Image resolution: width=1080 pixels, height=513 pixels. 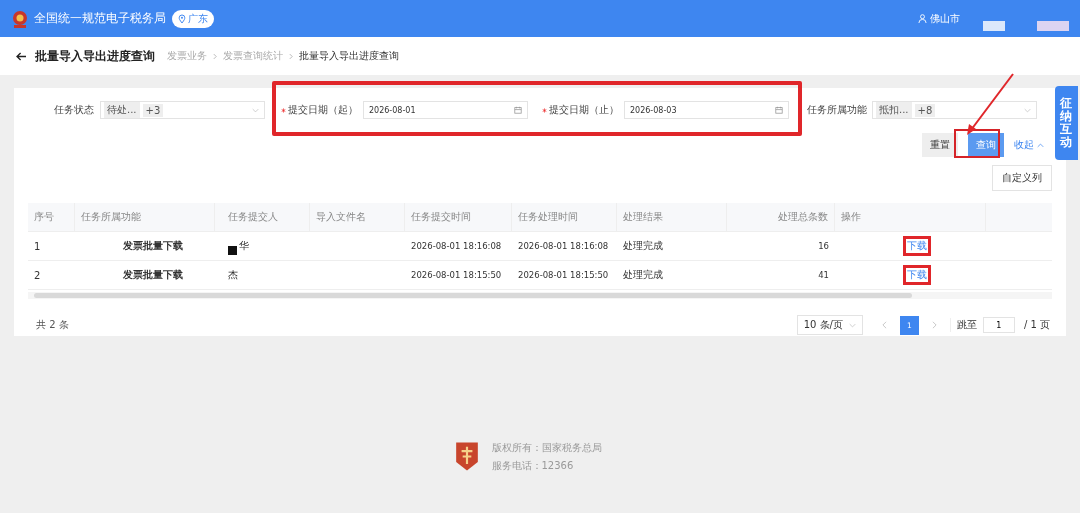 What do you see at coordinates (253, 56) in the screenshot?
I see `breadcrumb-link: 发票查询统计` at bounding box center [253, 56].